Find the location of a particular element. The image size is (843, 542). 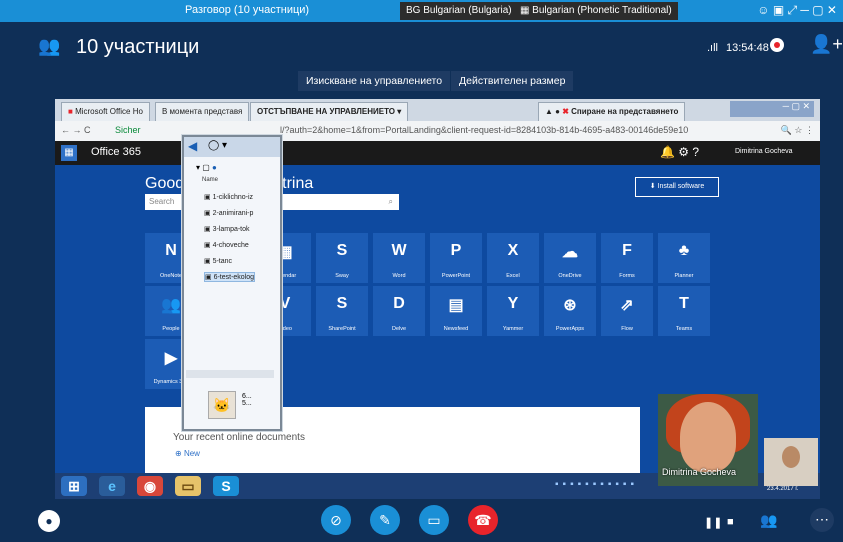

app-tile: W Word is located at coordinates (399, 258).